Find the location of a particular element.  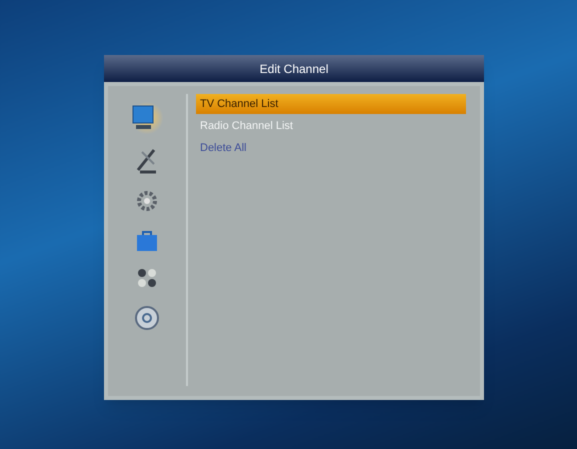

disc-icon is located at coordinates (147, 318).